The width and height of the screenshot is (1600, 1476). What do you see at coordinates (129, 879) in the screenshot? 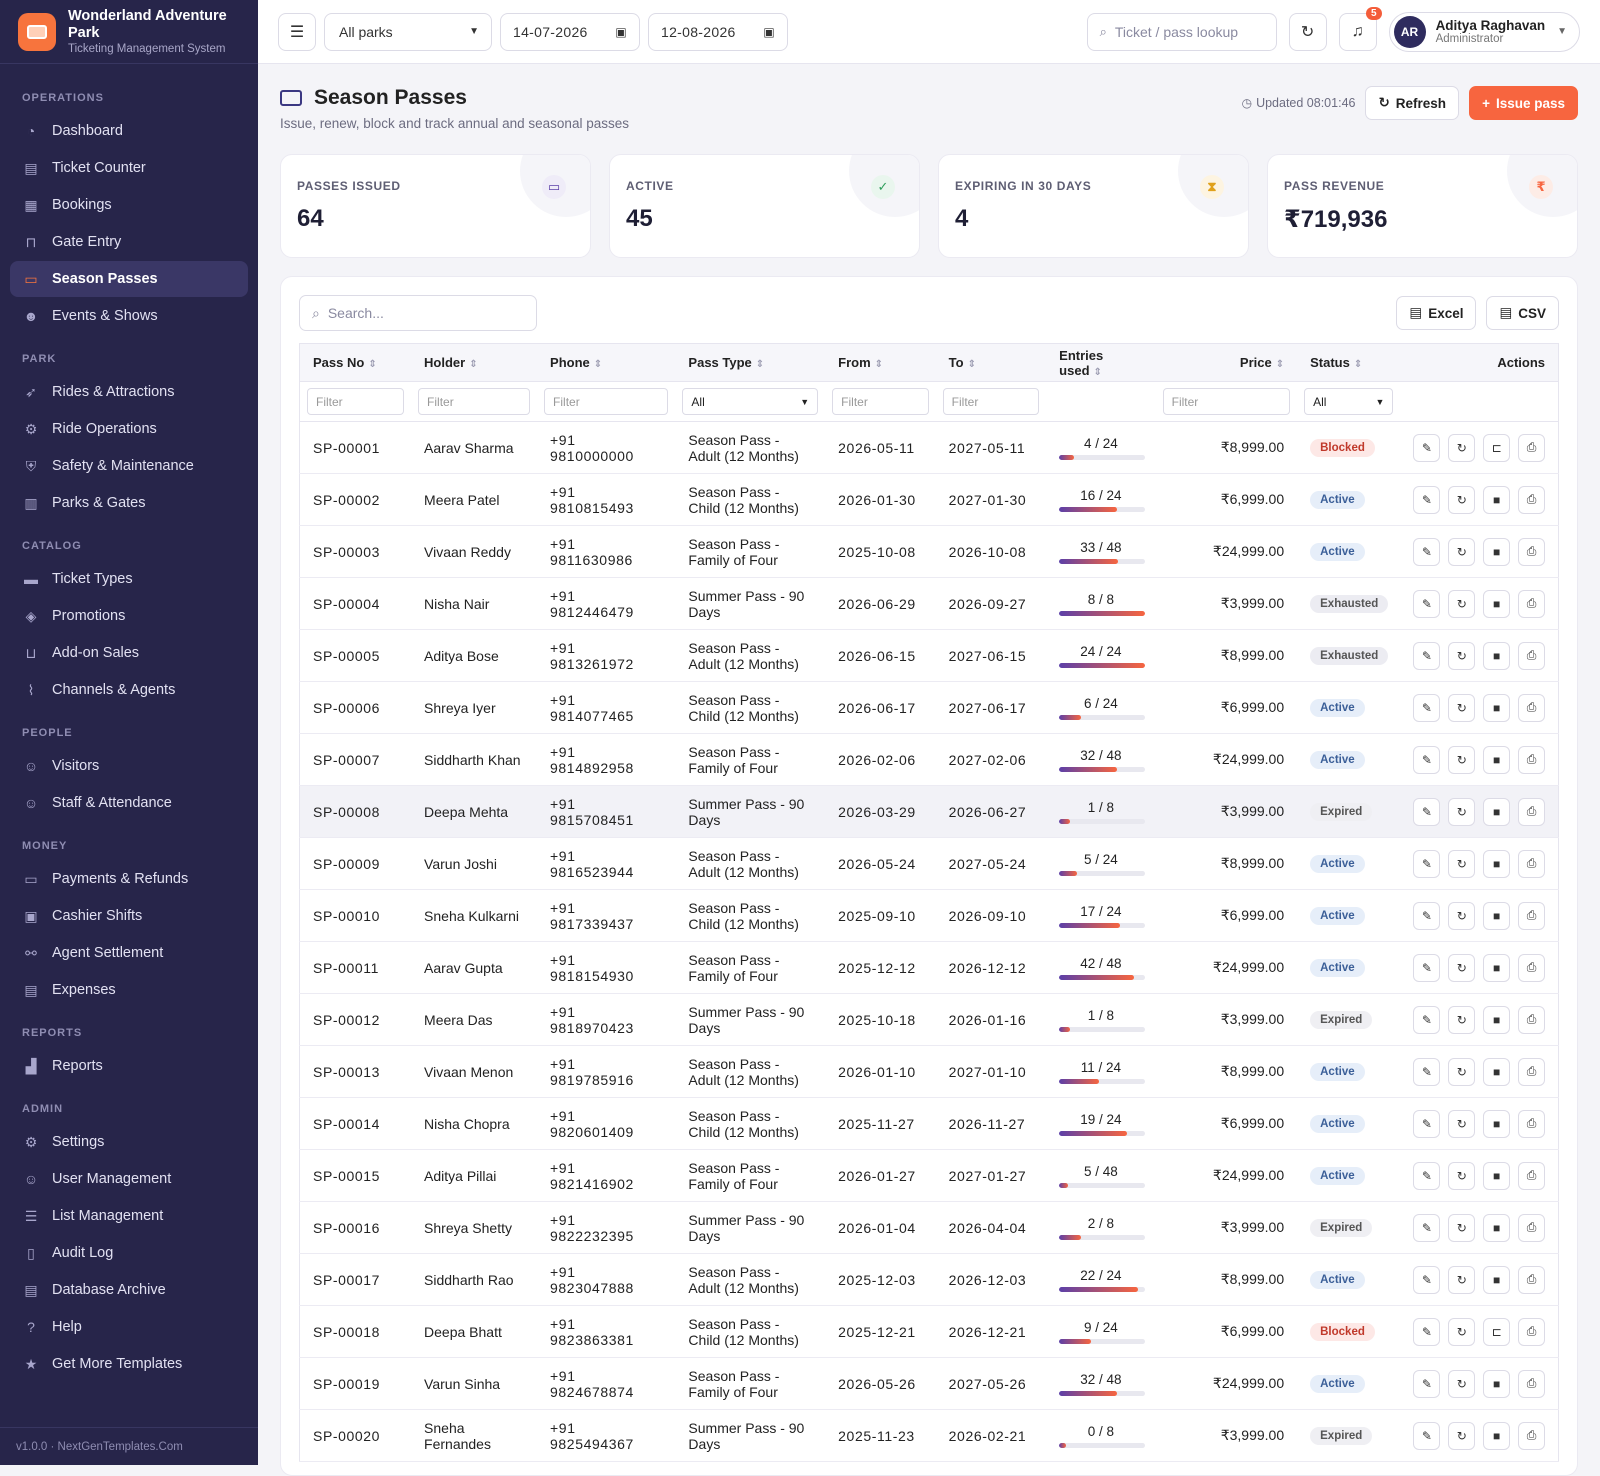
I see `sidebar-item-payments-refunds: ▭Payments & Refunds` at bounding box center [129, 879].